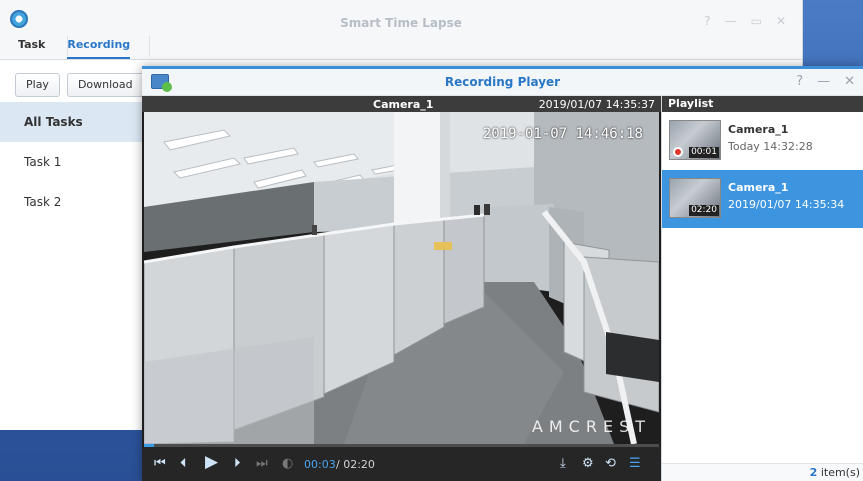  I want to click on download-icon: ⤓, so click(563, 464).